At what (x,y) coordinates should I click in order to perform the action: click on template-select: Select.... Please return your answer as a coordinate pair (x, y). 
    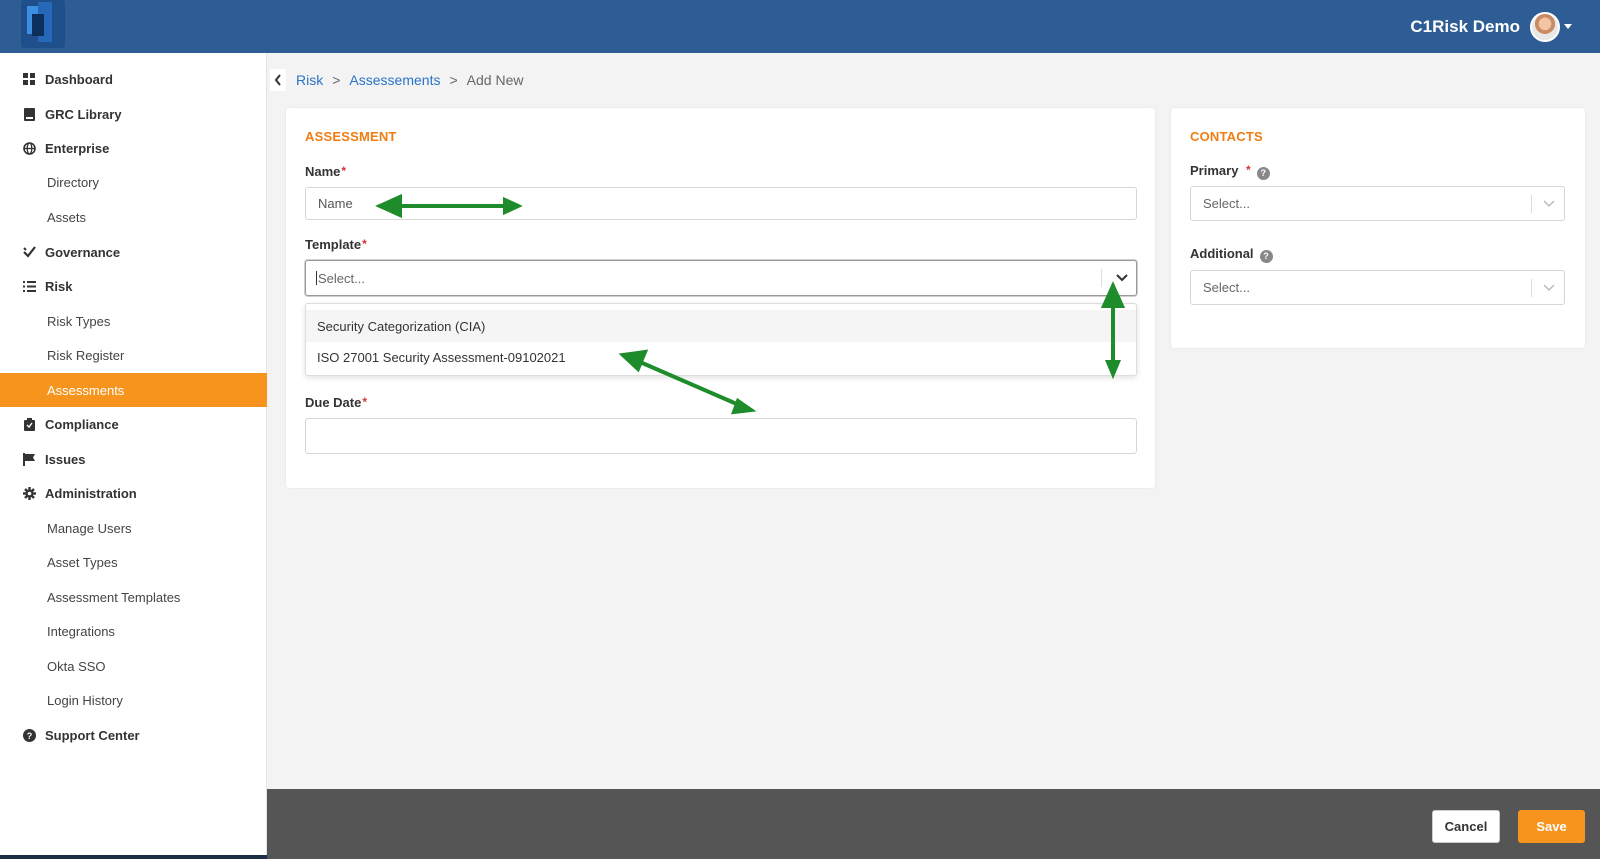
    Looking at the image, I should click on (721, 278).